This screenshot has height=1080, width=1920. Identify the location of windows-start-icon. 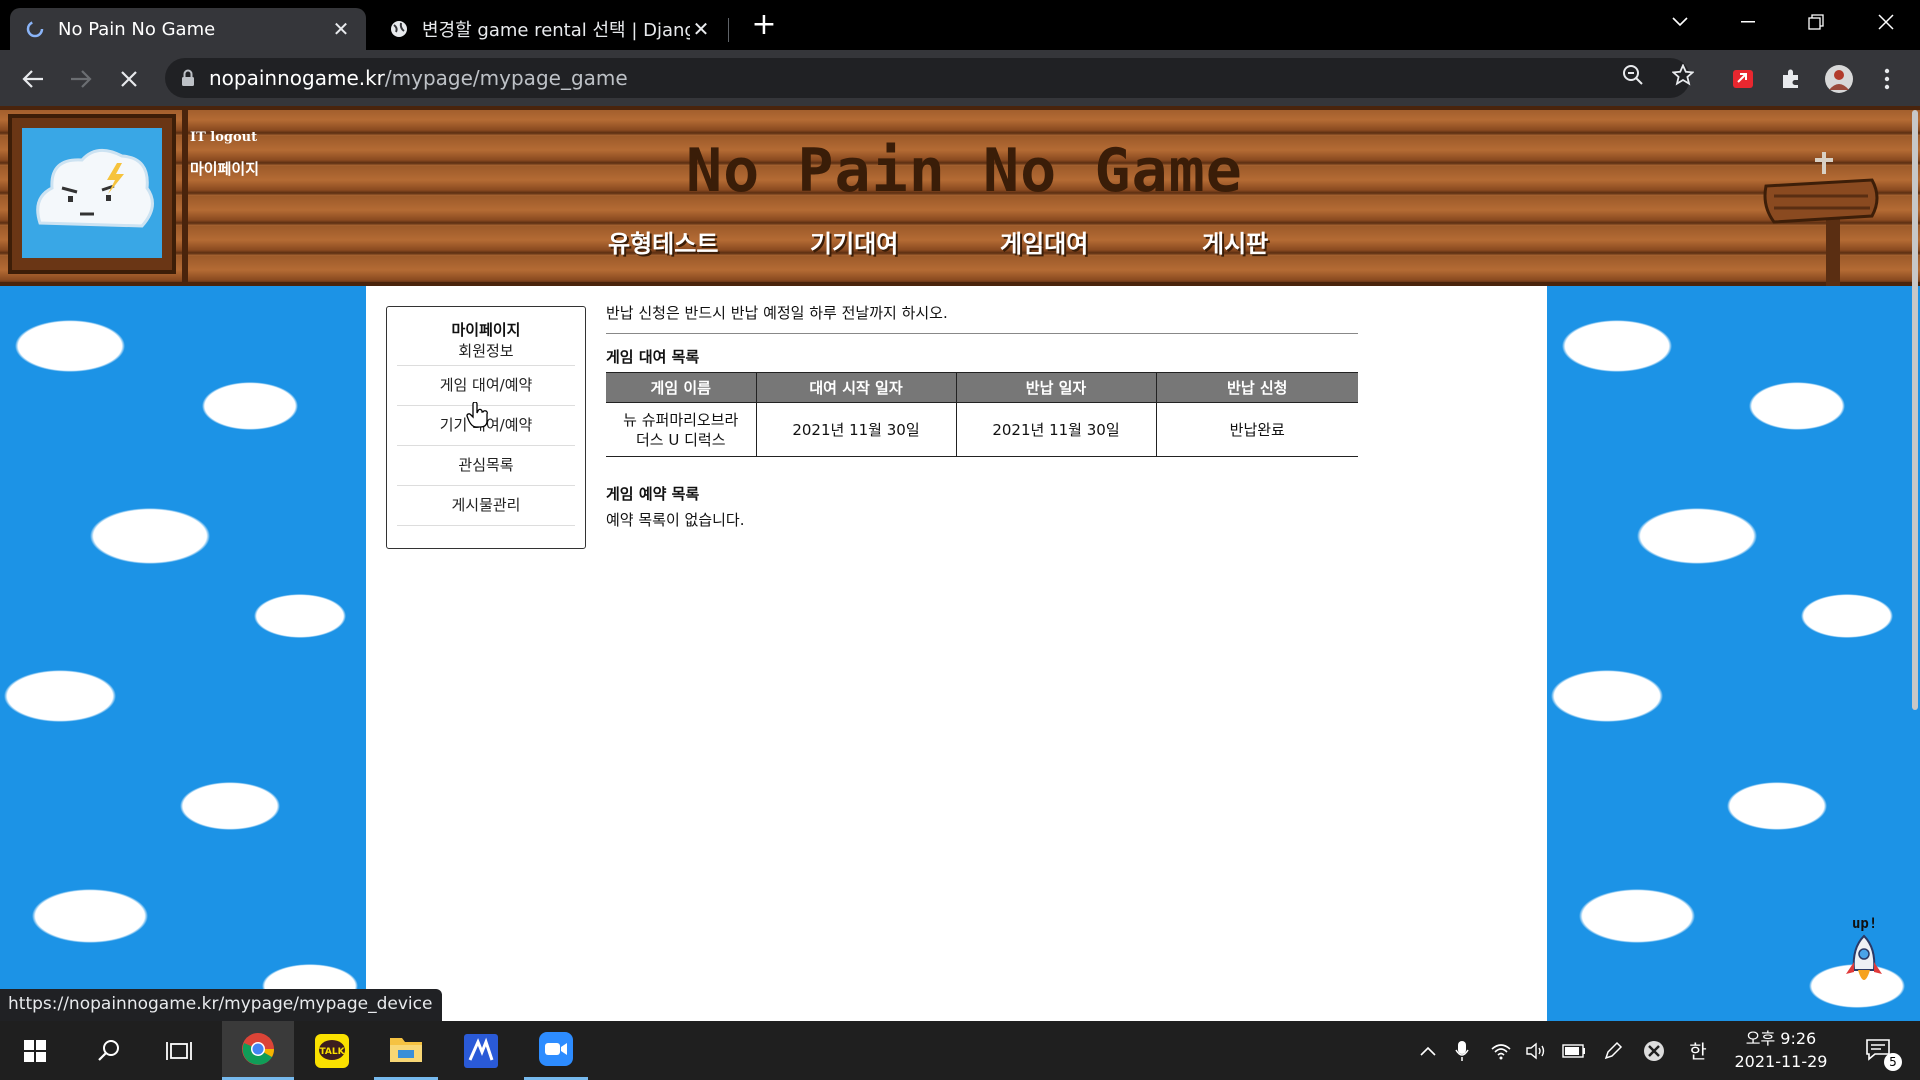
(35, 1050).